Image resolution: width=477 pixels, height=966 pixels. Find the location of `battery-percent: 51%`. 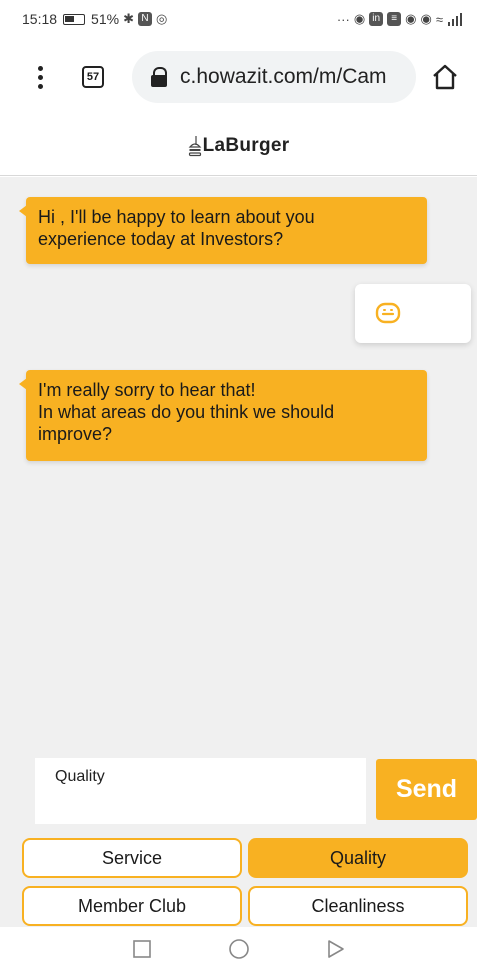

battery-percent: 51% is located at coordinates (105, 19).